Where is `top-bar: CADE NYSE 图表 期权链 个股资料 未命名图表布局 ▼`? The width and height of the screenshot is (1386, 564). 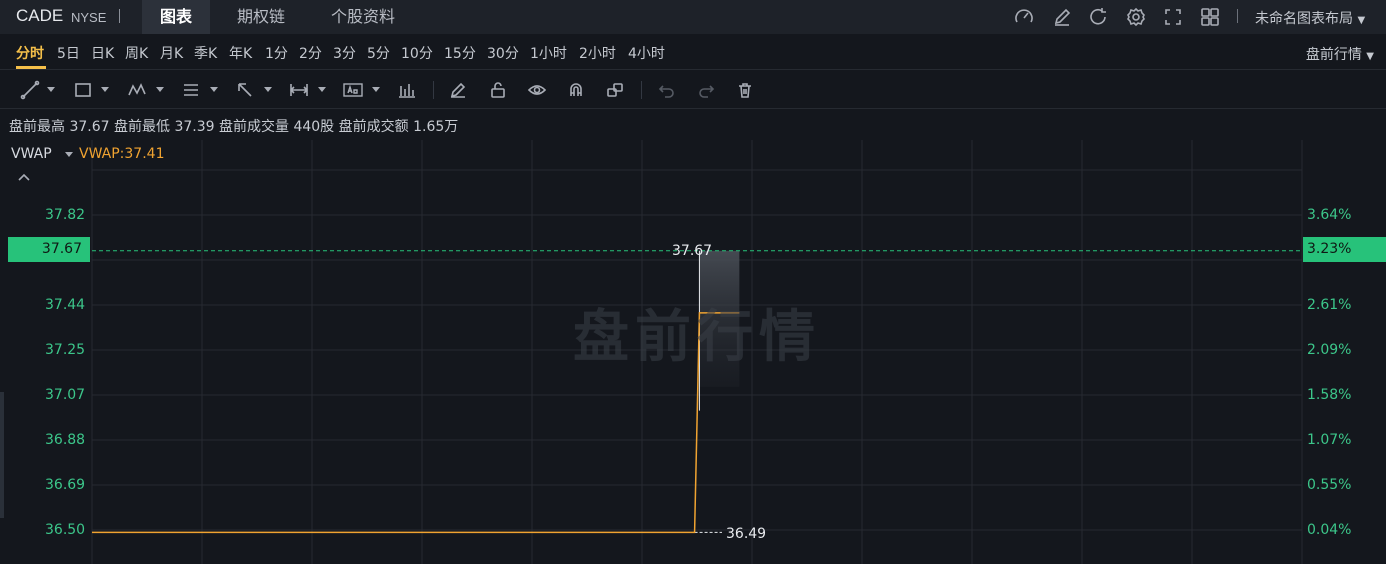 top-bar: CADE NYSE 图表 期权链 个股资料 未命名图表布局 ▼ is located at coordinates (693, 17).